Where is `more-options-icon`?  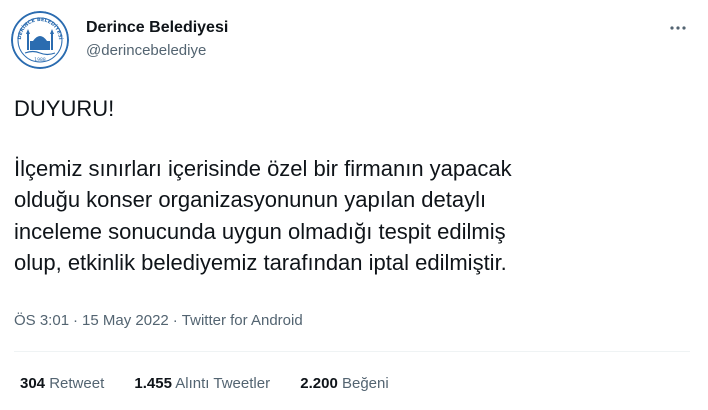 more-options-icon is located at coordinates (678, 28).